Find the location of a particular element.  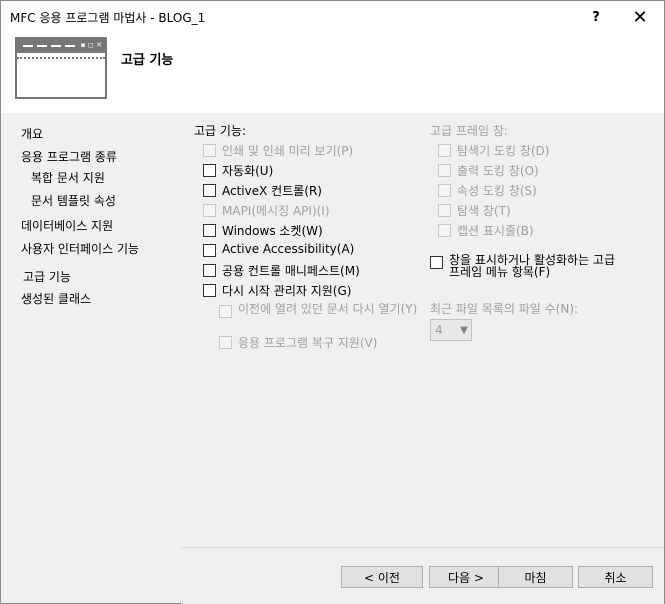

caption-bar-checkbox: 캡션 표시줄(B) is located at coordinates (486, 230).